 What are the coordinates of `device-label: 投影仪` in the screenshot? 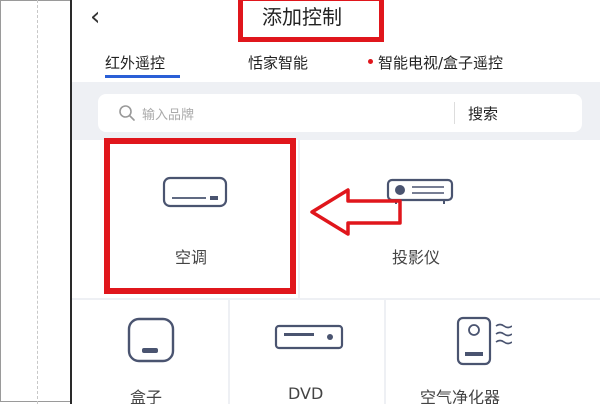 It's located at (416, 257).